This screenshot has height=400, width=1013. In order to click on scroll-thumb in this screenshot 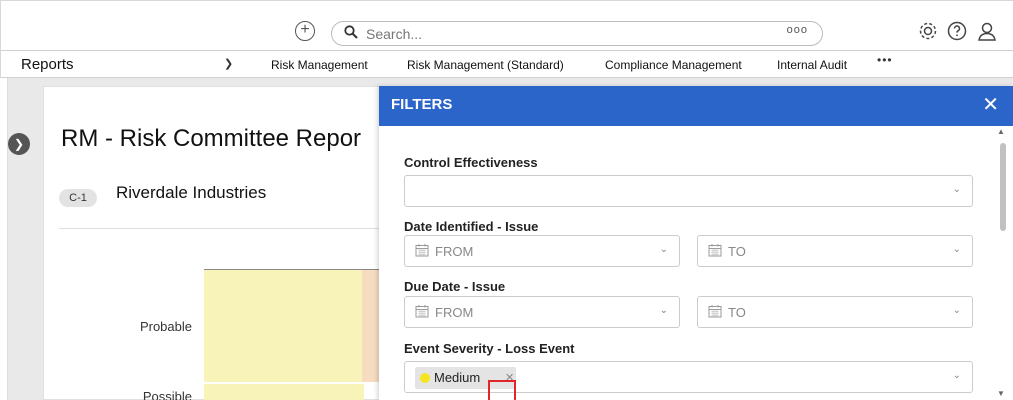, I will do `click(1003, 187)`.